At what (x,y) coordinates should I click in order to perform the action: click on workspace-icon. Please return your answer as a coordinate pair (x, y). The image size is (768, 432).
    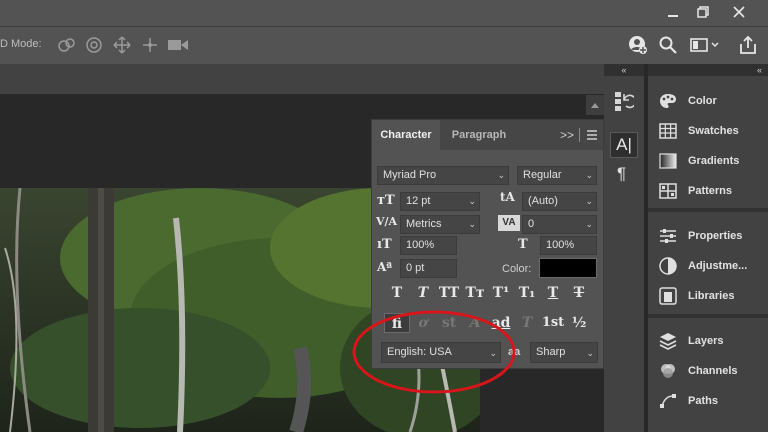
    Looking at the image, I should click on (704, 45).